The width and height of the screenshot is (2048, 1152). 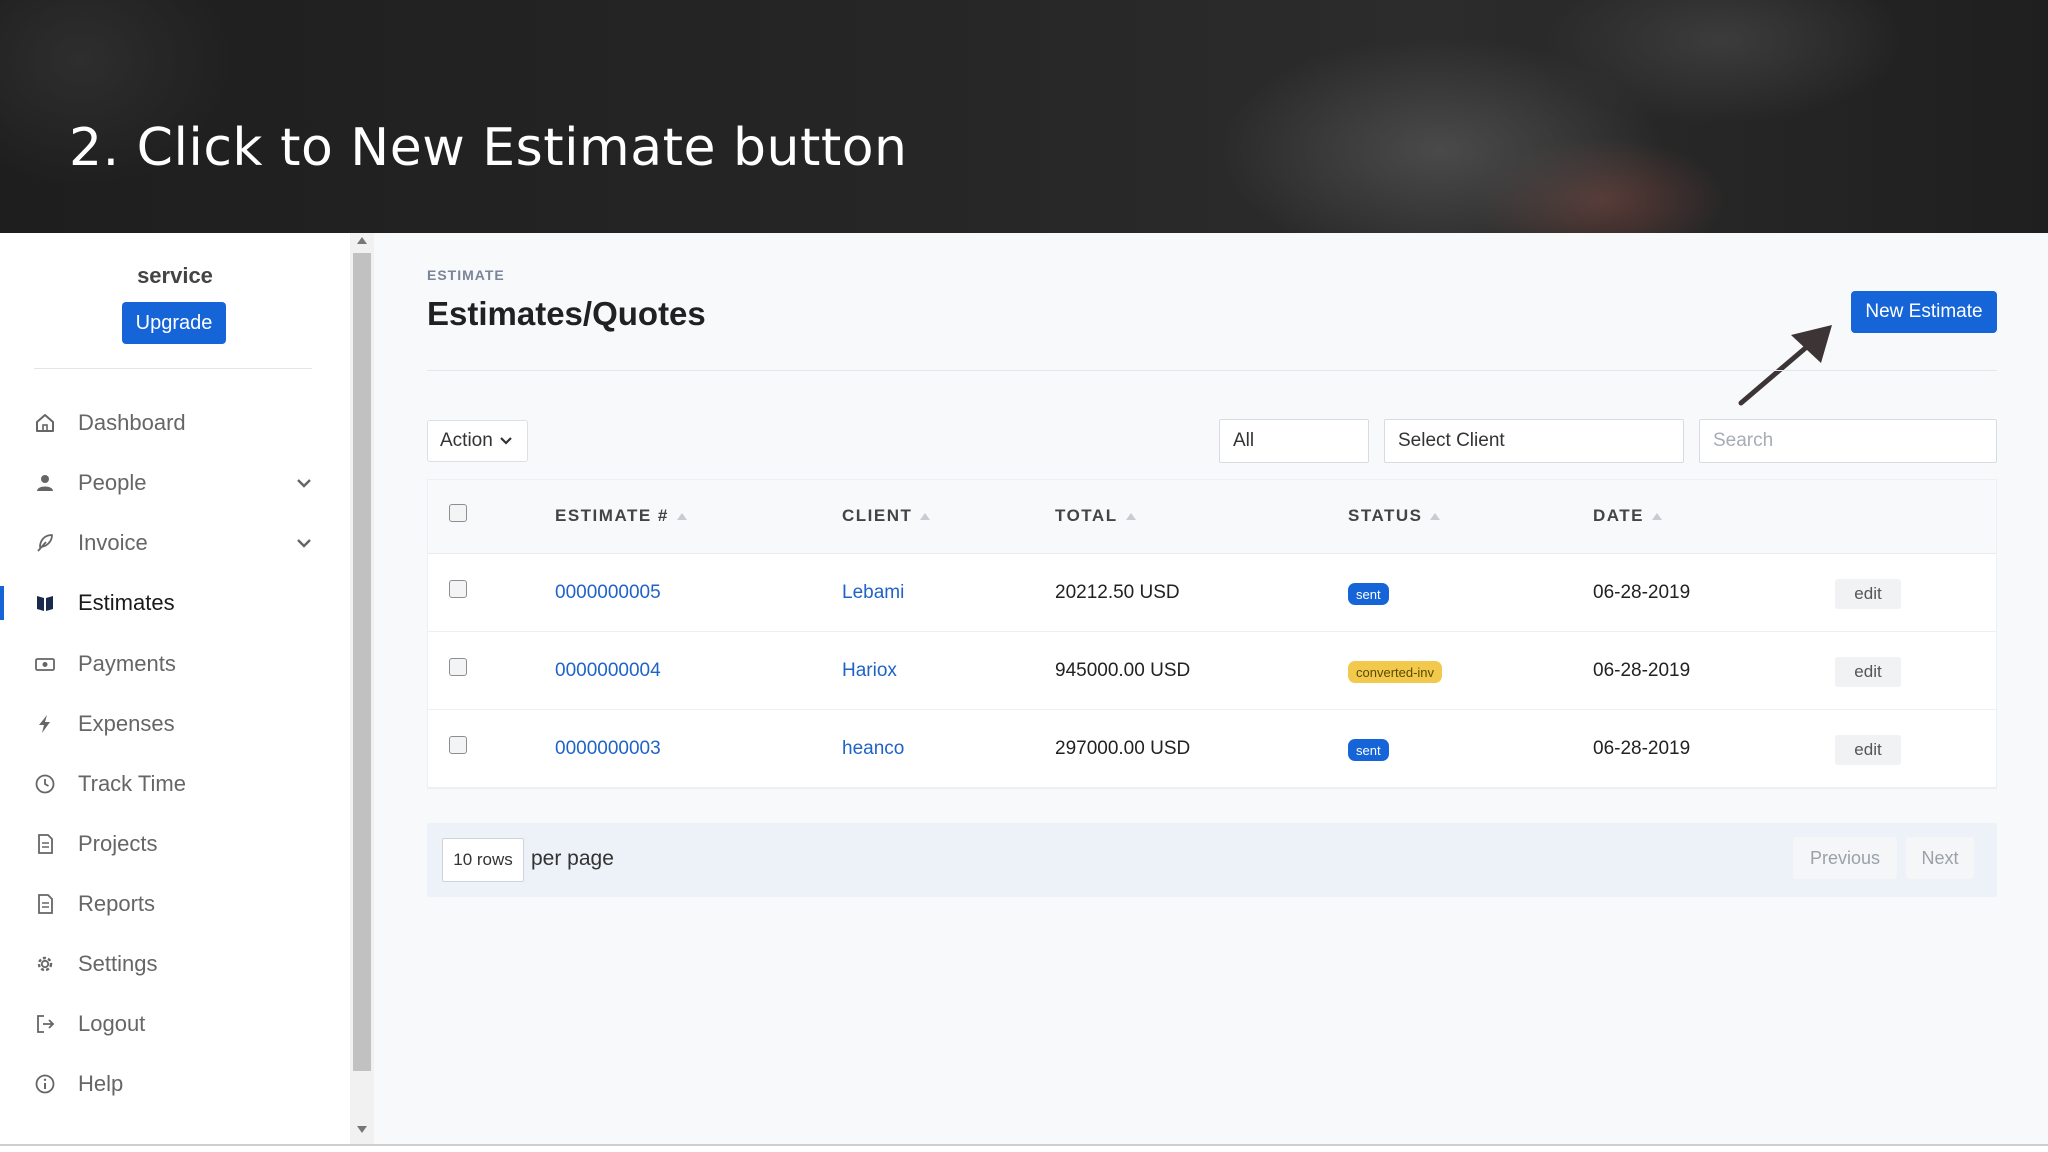 What do you see at coordinates (566, 313) in the screenshot?
I see `page-title: Estimates/Quotes` at bounding box center [566, 313].